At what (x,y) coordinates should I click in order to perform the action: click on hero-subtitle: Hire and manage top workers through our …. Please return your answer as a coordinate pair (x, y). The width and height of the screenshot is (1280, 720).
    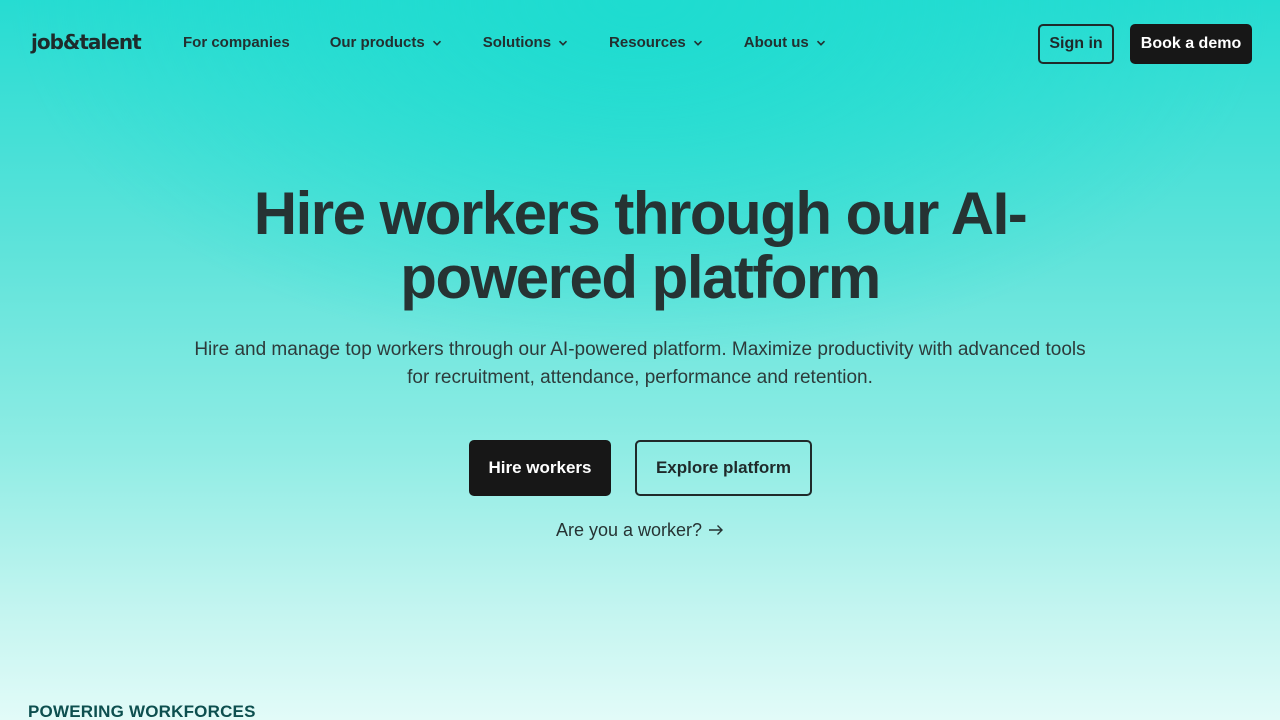
    Looking at the image, I should click on (640, 363).